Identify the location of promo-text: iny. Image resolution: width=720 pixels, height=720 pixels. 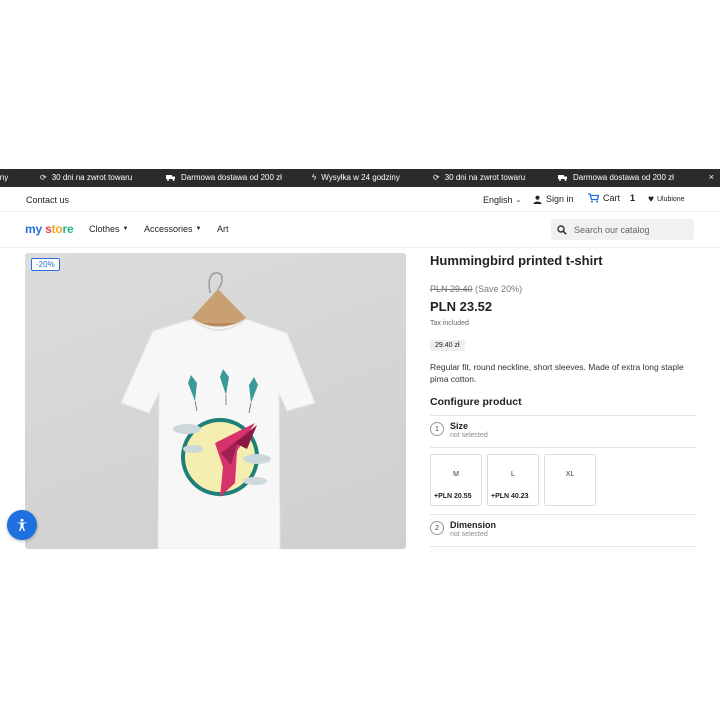
(4, 177).